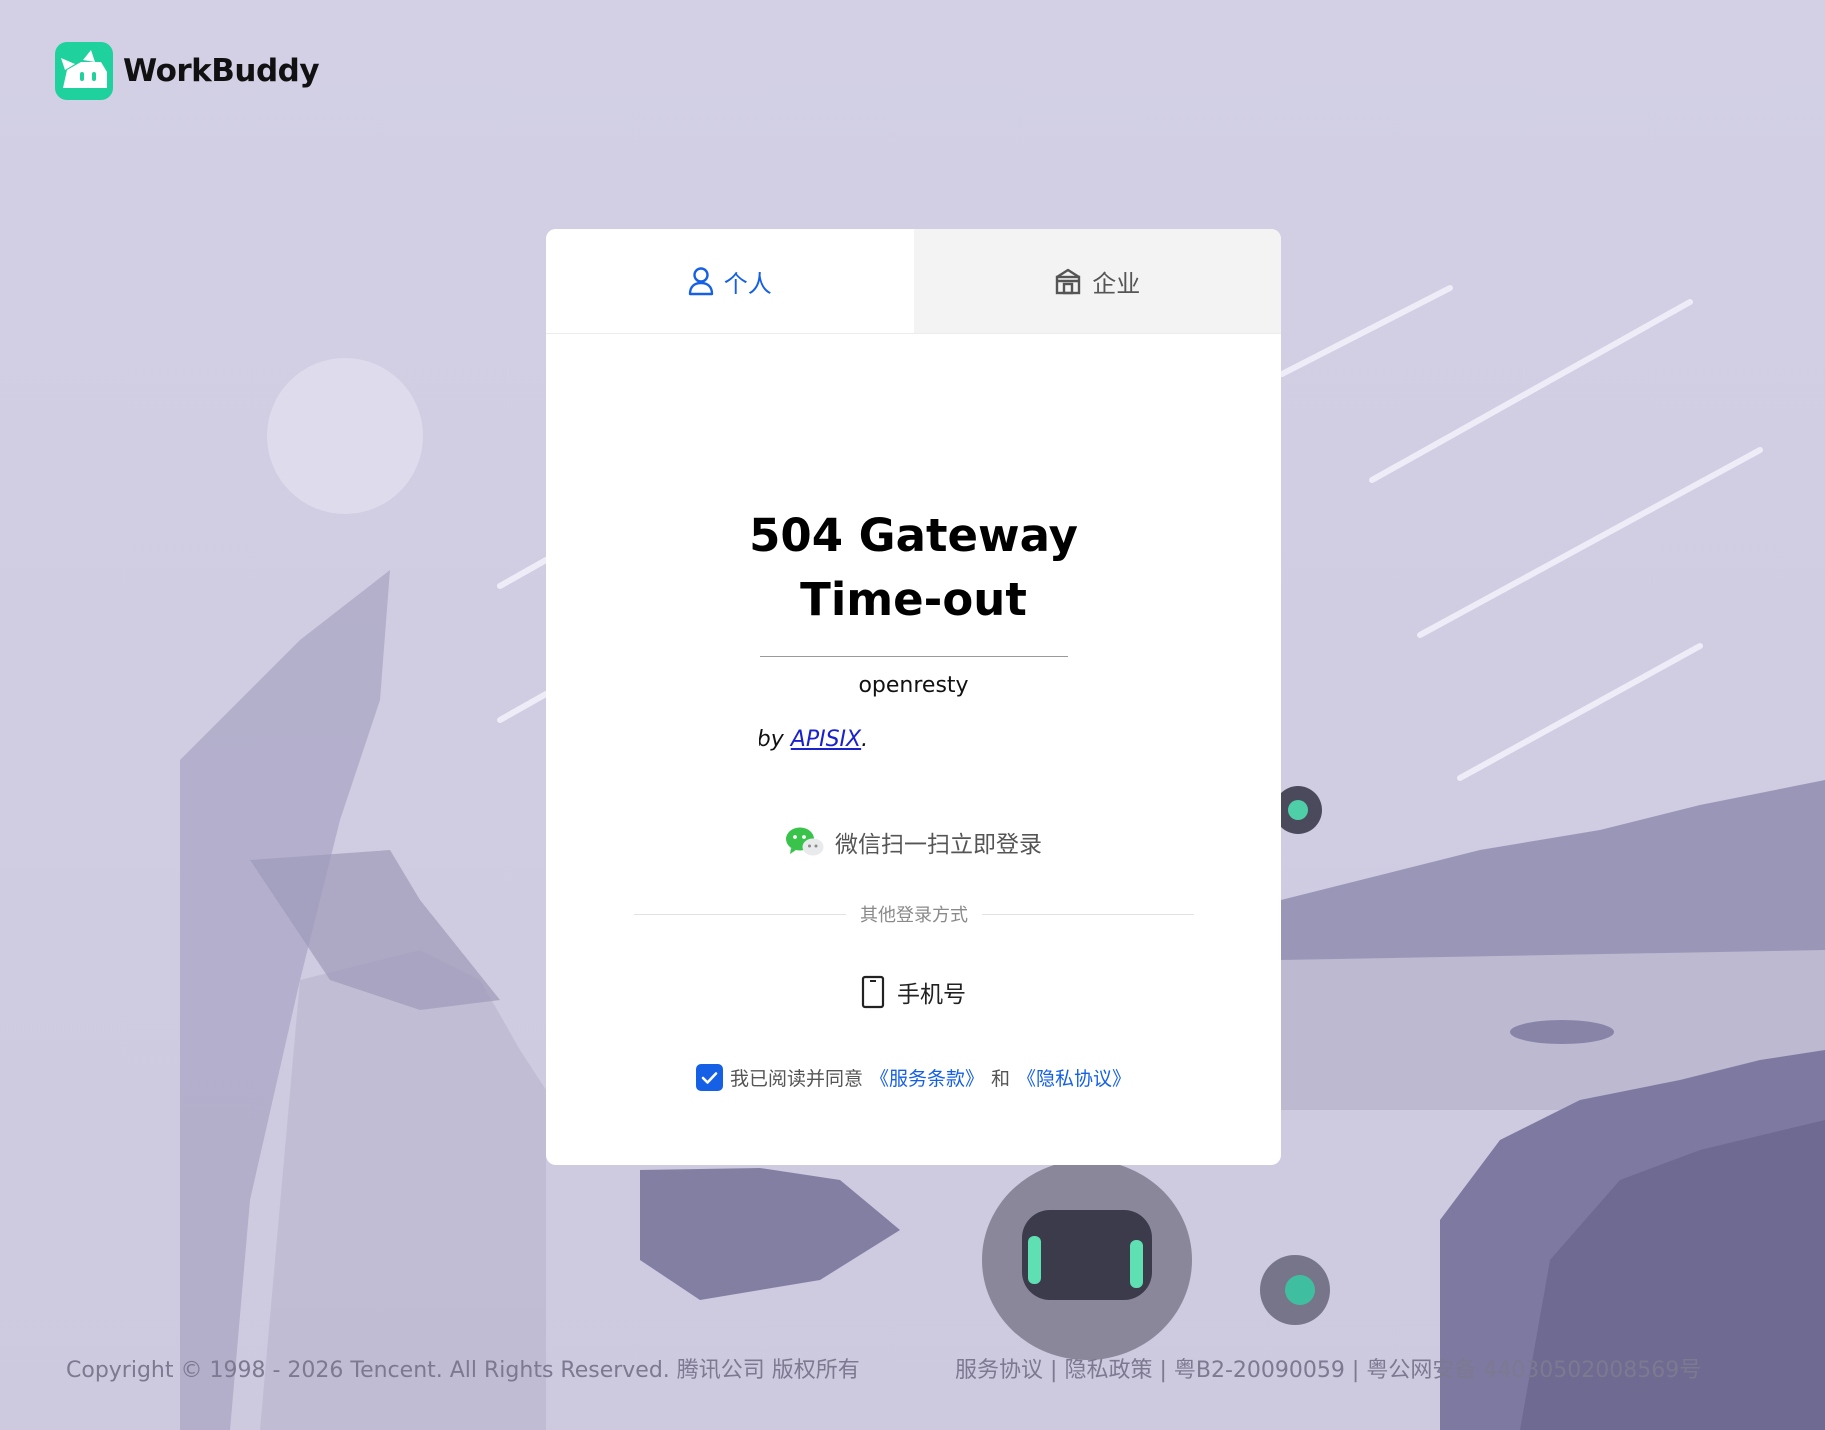 Image resolution: width=1825 pixels, height=1430 pixels. Describe the element at coordinates (771, 739) in the screenshot. I see `powered-prefix: Powered by` at that location.